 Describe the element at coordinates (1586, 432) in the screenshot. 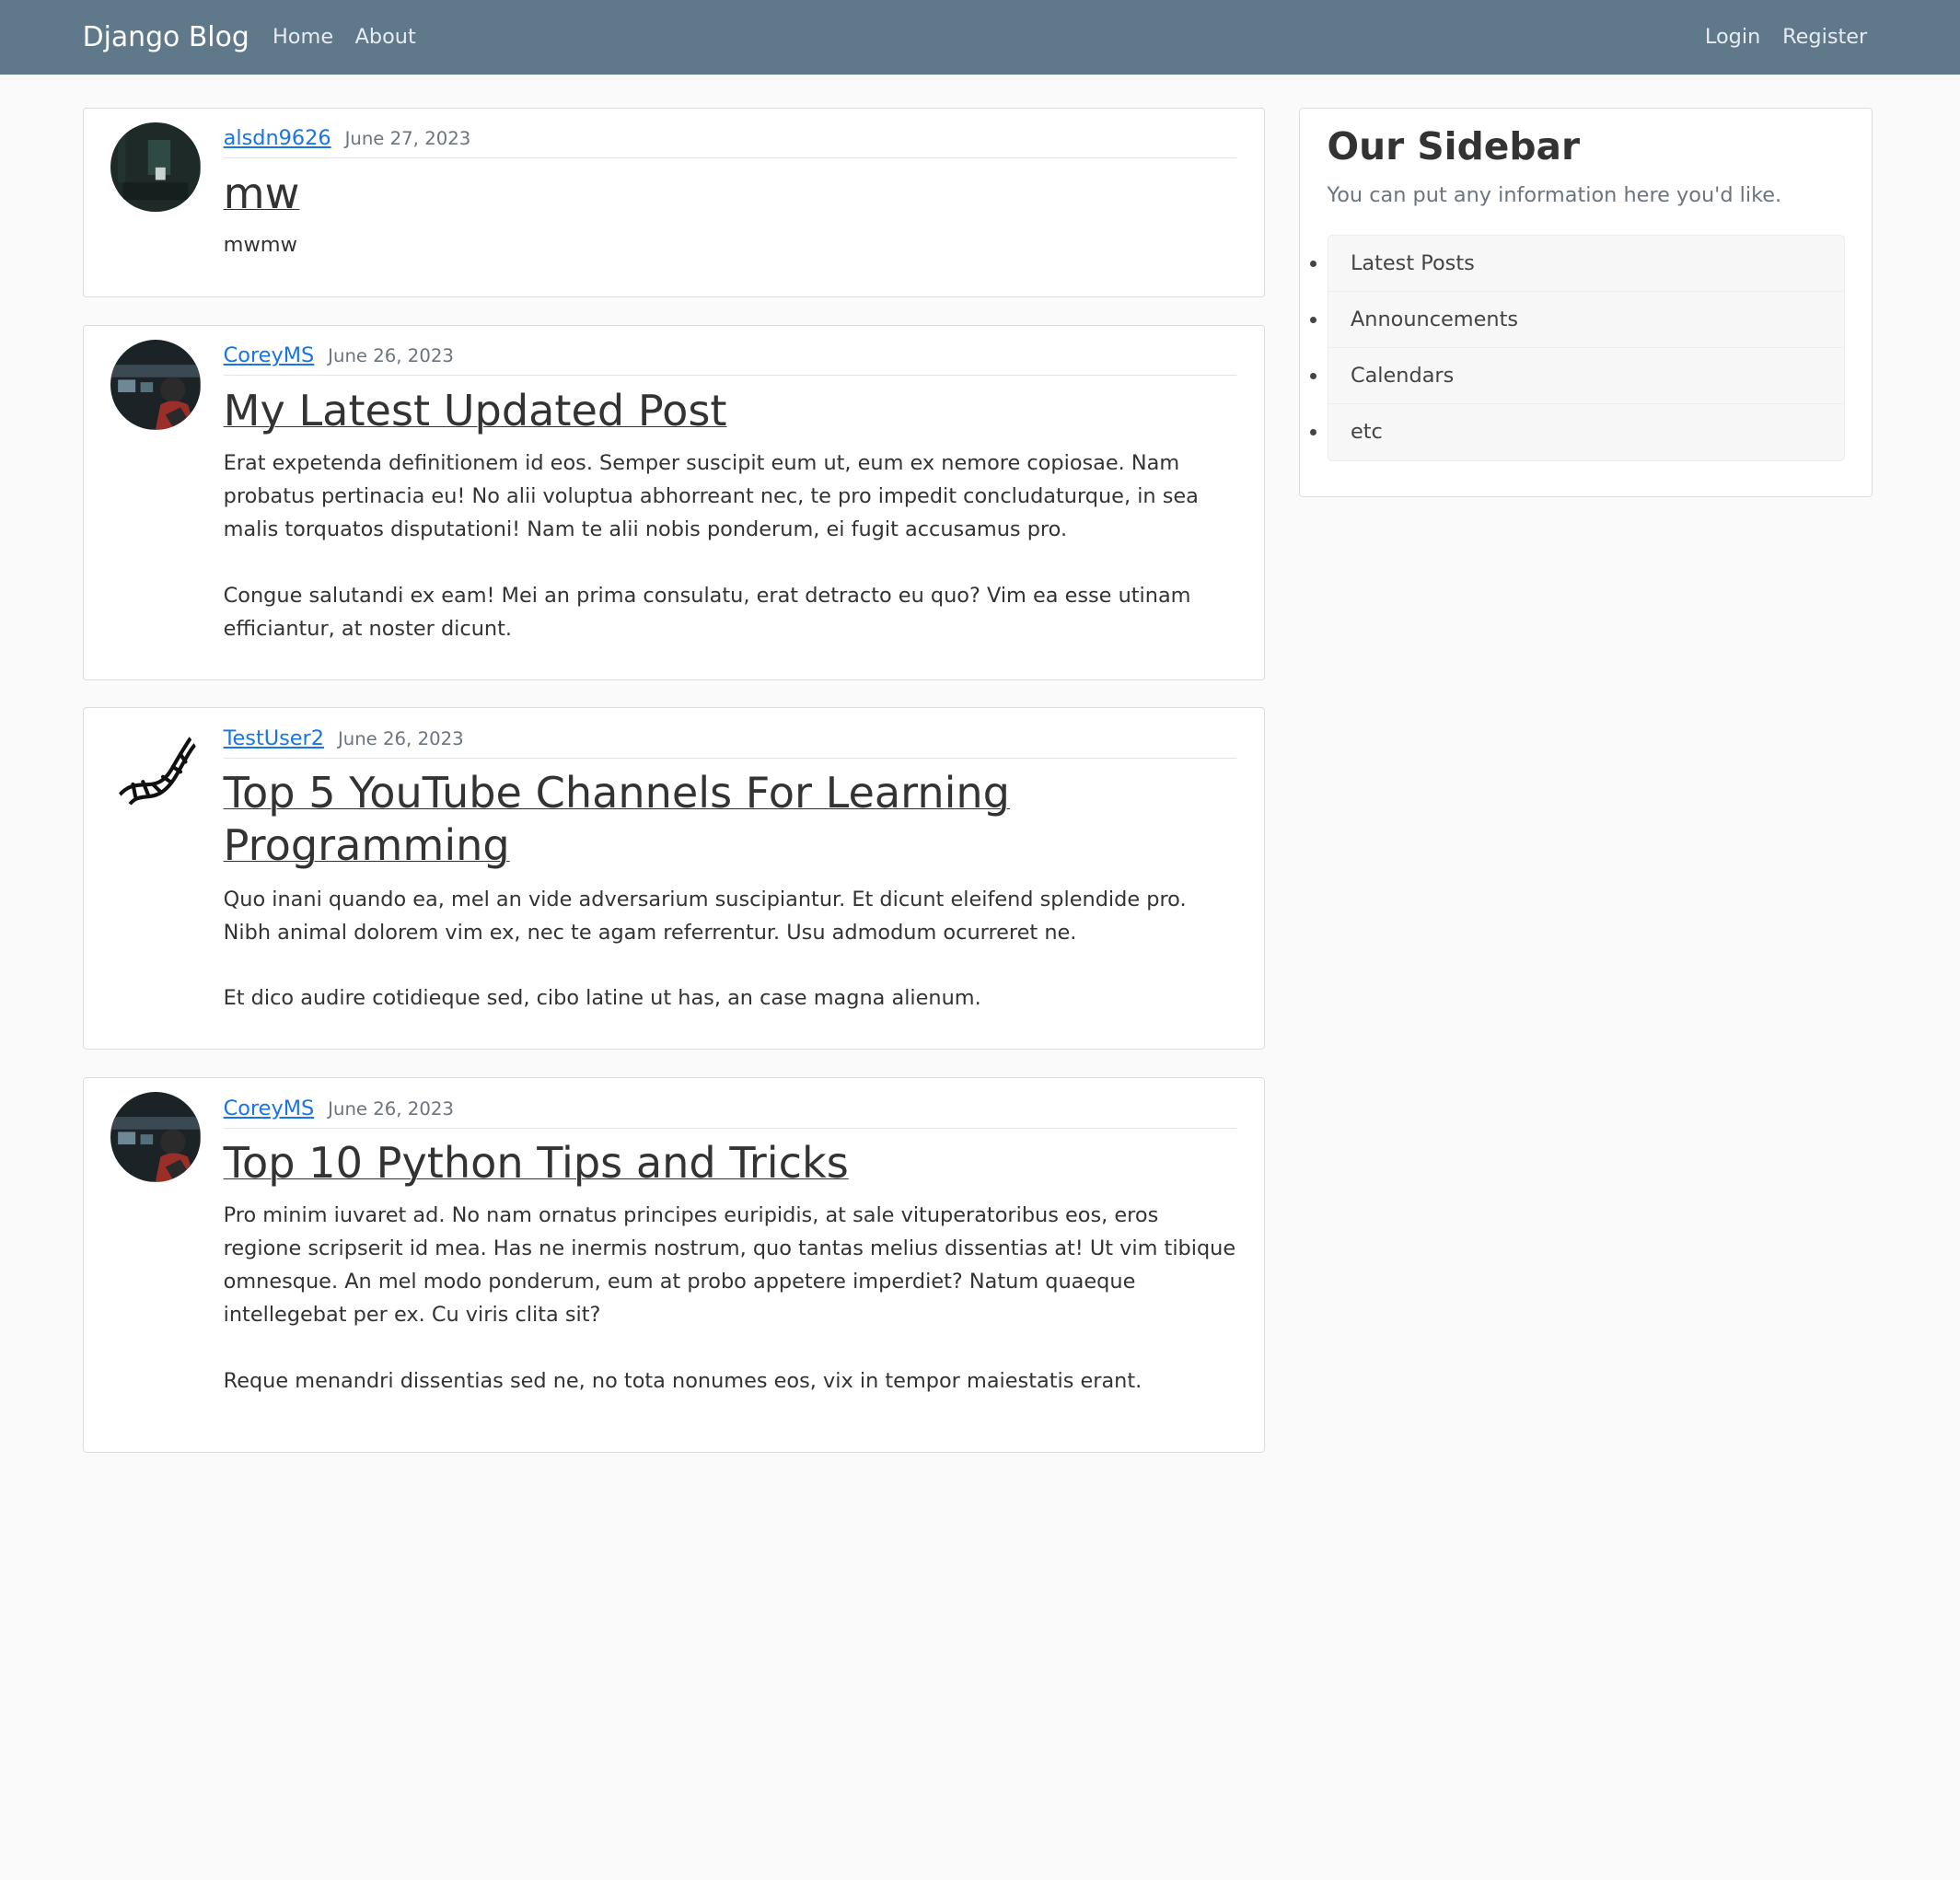

I see `sidebar-item-etc: etc` at that location.